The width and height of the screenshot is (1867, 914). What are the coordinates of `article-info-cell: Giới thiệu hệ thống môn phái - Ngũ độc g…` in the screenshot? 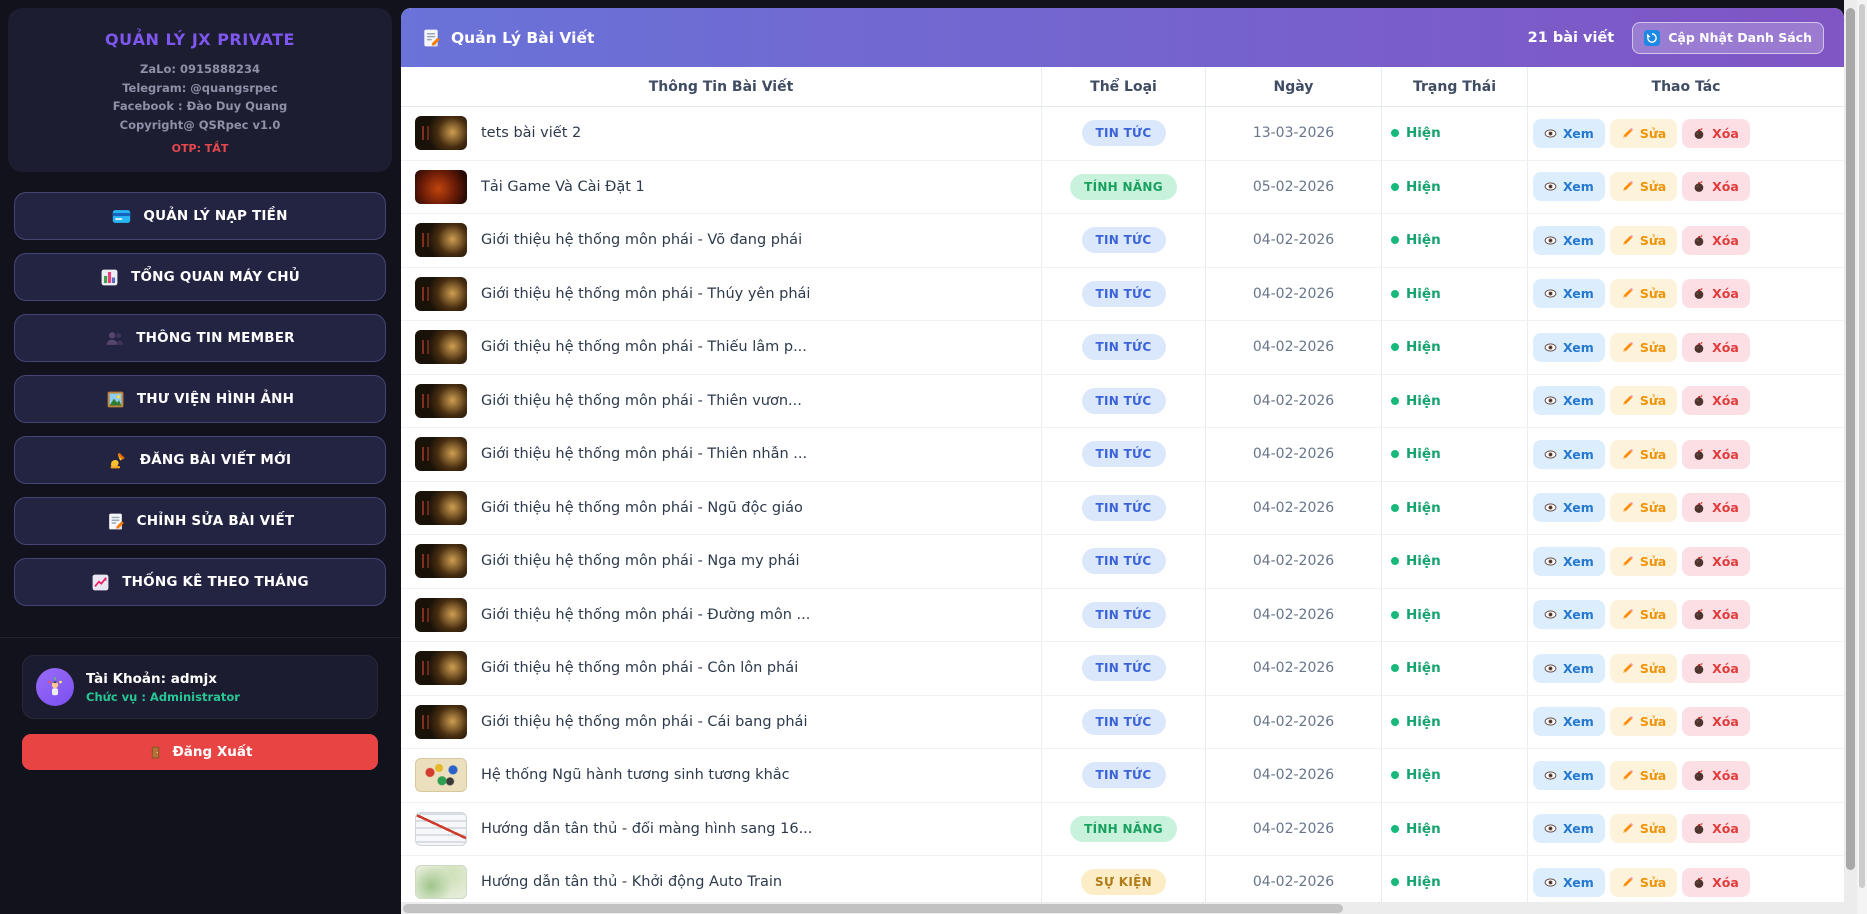 It's located at (721, 507).